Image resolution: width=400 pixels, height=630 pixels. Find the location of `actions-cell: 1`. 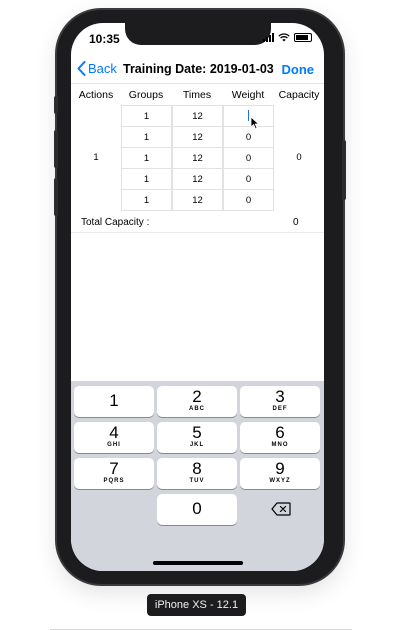

actions-cell: 1 is located at coordinates (96, 157).